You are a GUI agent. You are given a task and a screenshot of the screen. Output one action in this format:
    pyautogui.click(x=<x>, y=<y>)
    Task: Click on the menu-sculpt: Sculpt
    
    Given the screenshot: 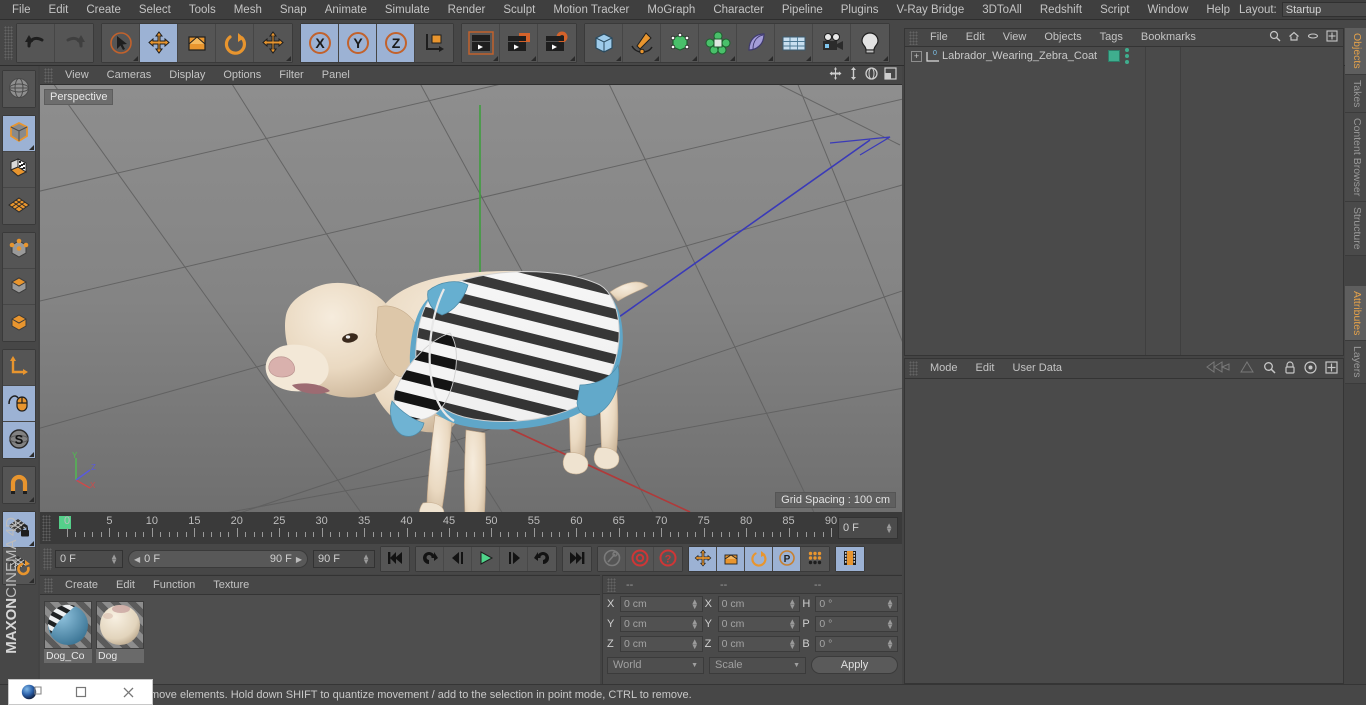 What is the action you would take?
    pyautogui.click(x=519, y=10)
    